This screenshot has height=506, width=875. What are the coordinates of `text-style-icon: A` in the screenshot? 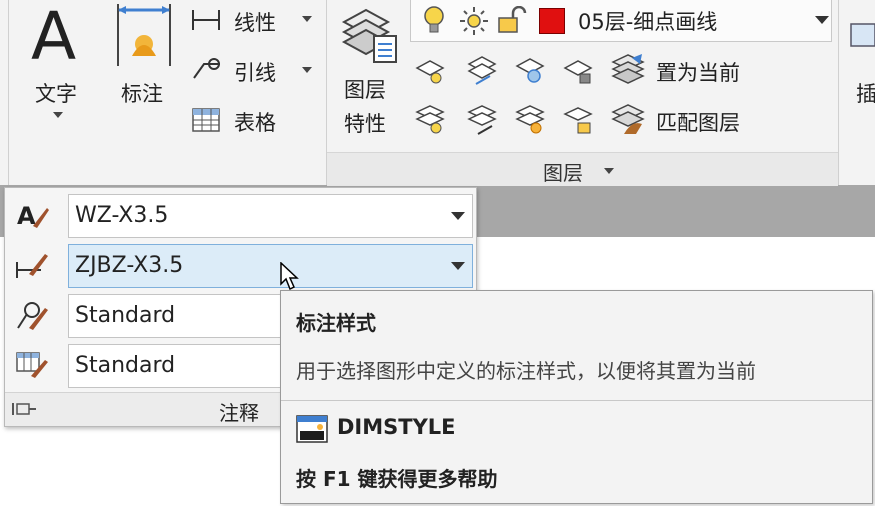 It's located at (33, 216).